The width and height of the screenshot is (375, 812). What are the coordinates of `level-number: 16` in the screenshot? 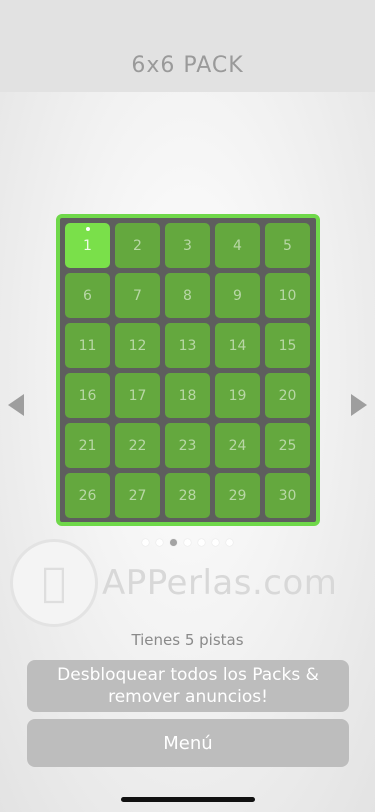 It's located at (87, 395).